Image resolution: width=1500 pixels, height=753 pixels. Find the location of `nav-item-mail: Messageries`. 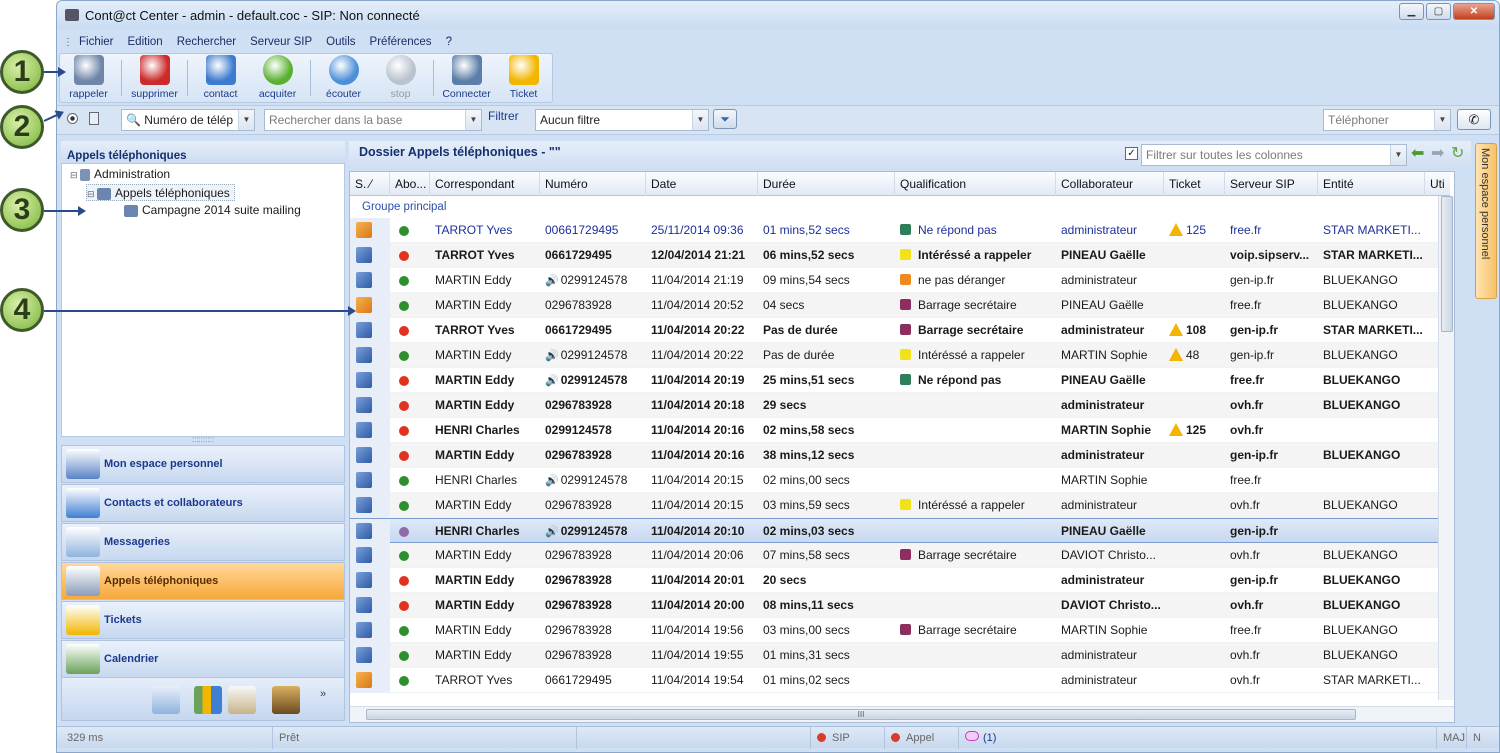

nav-item-mail: Messageries is located at coordinates (203, 542).